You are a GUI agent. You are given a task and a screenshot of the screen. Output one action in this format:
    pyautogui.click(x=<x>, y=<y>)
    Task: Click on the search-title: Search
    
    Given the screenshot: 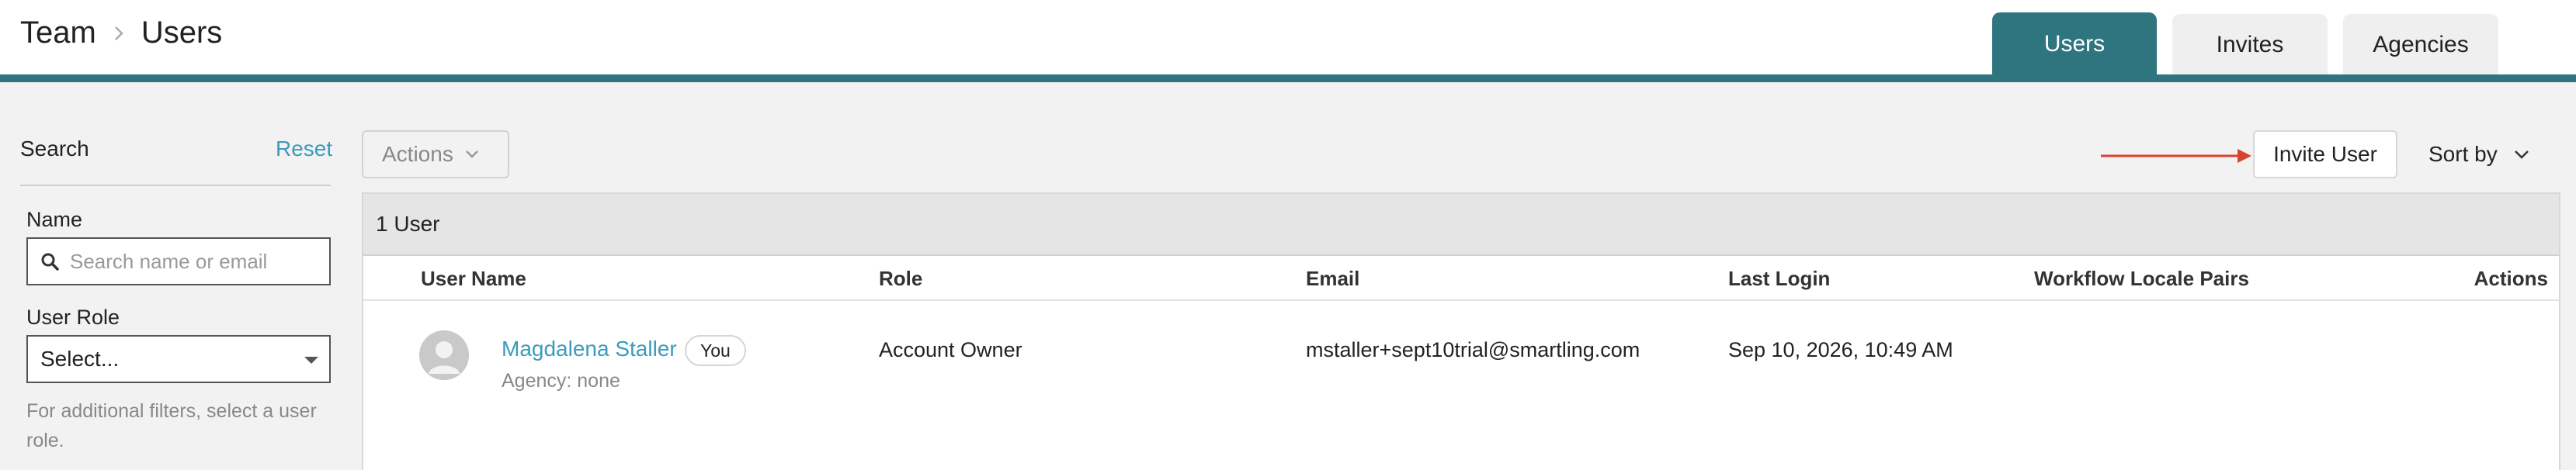 What is the action you would take?
    pyautogui.click(x=54, y=149)
    